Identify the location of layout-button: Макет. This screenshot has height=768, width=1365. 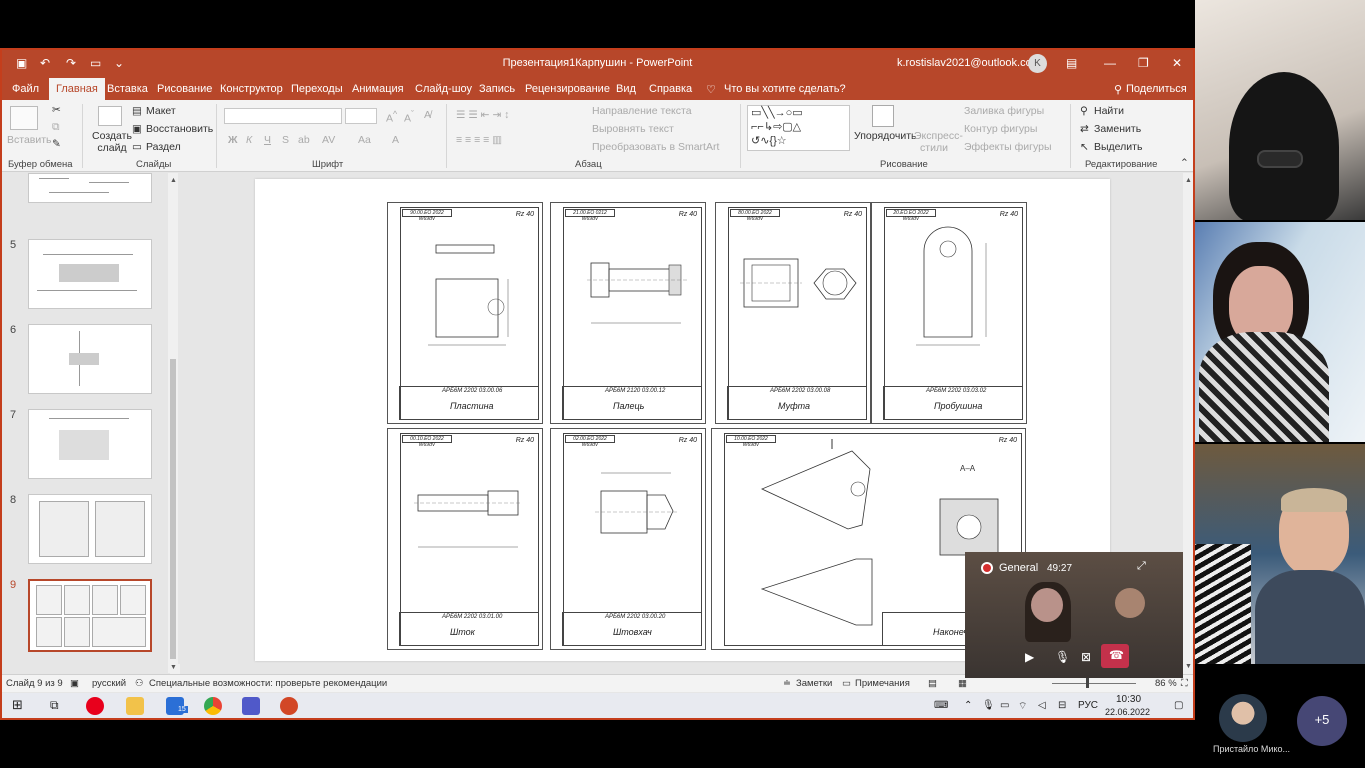
(161, 111).